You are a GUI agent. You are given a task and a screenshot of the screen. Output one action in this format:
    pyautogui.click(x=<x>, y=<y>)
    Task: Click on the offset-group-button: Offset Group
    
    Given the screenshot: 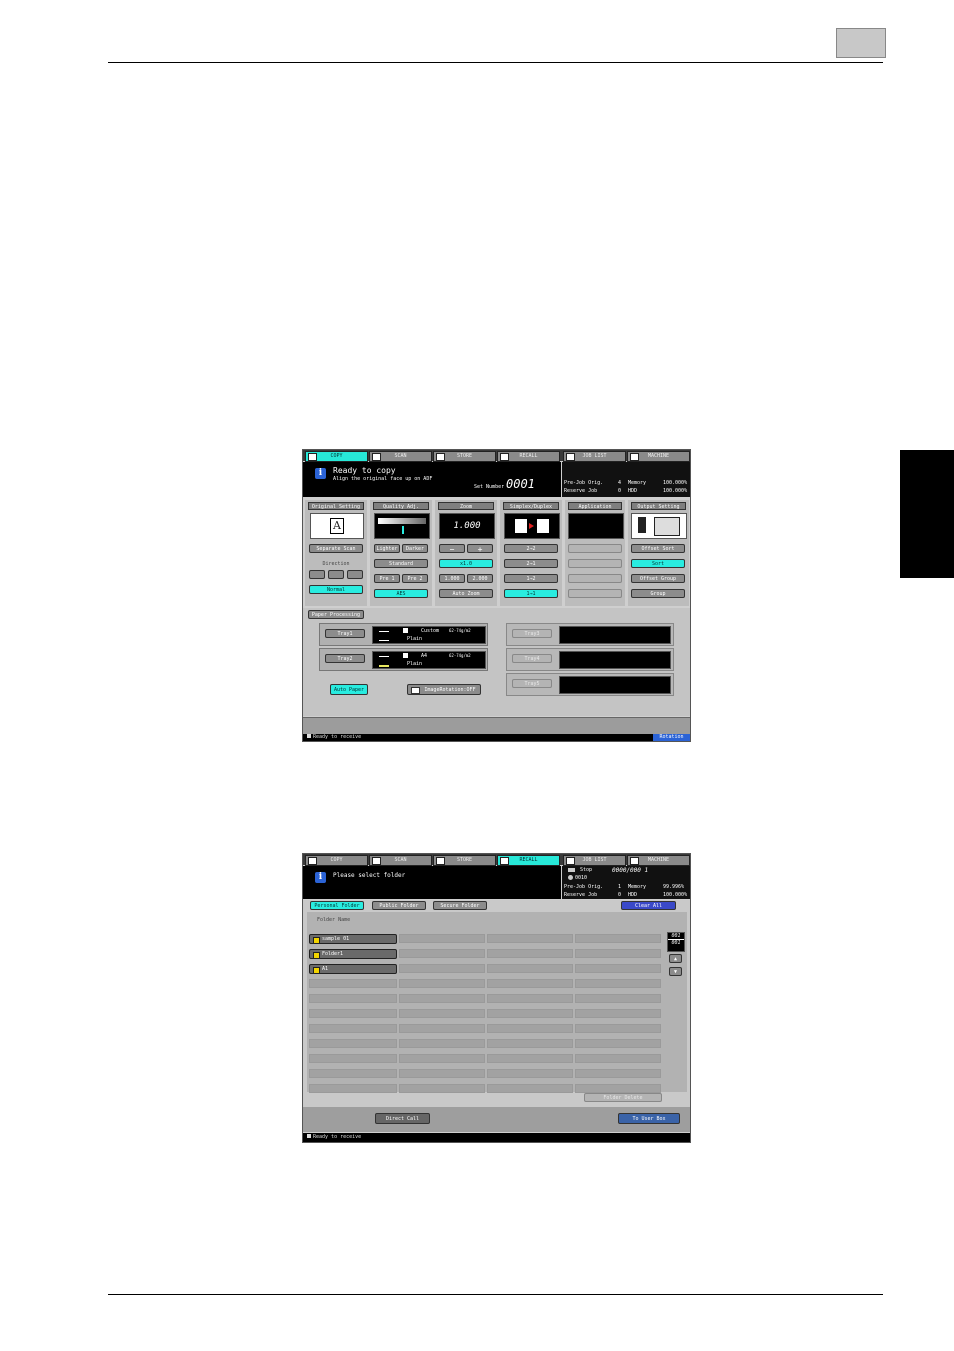 What is the action you would take?
    pyautogui.click(x=658, y=578)
    